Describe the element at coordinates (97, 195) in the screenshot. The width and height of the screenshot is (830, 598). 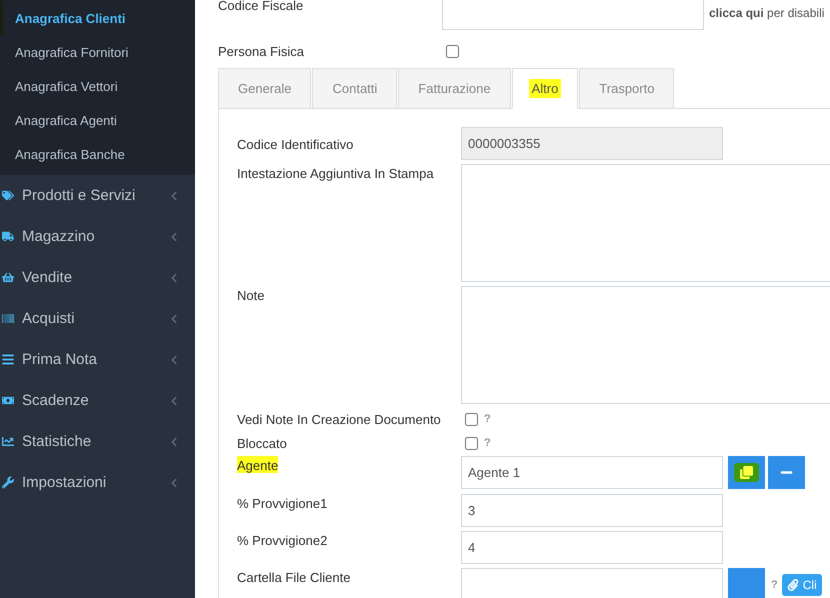
I see `menu-item: Prodotti e Servizi` at that location.